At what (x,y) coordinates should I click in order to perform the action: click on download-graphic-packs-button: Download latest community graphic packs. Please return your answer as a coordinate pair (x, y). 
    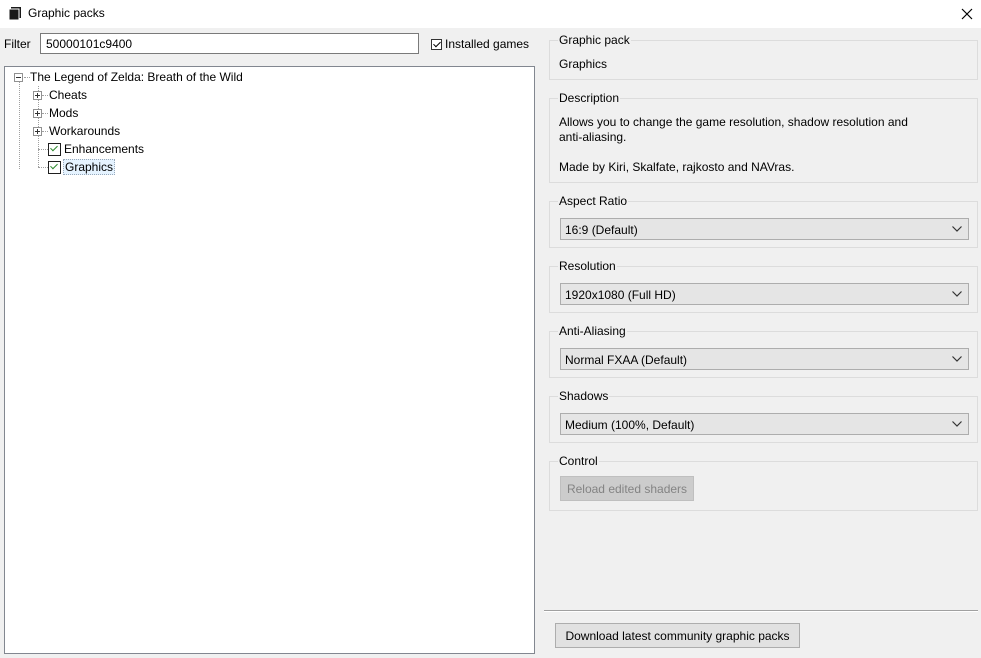
    Looking at the image, I should click on (677, 635).